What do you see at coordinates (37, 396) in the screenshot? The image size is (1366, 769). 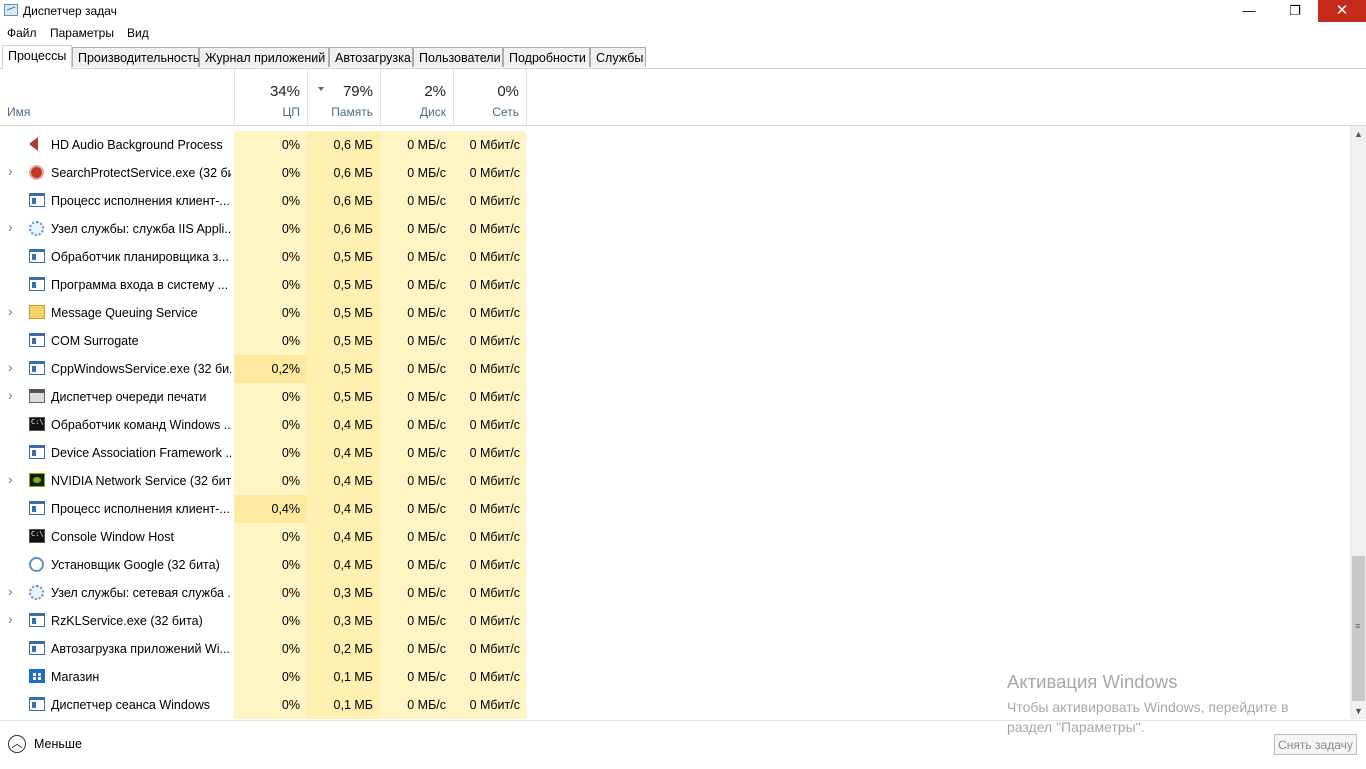 I see `printer-icon` at bounding box center [37, 396].